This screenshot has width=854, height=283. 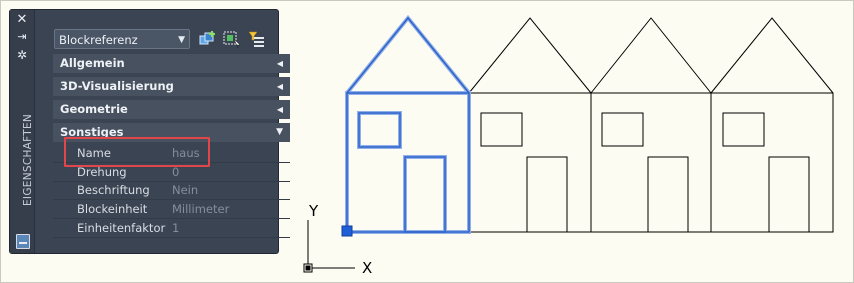 I want to click on property-key: Einheitenfaktor, so click(x=121, y=228).